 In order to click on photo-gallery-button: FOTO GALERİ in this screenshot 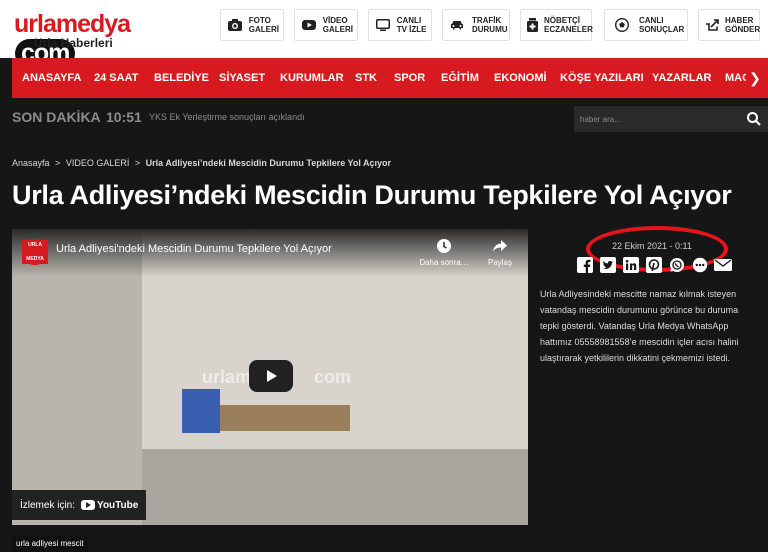, I will do `click(252, 25)`.